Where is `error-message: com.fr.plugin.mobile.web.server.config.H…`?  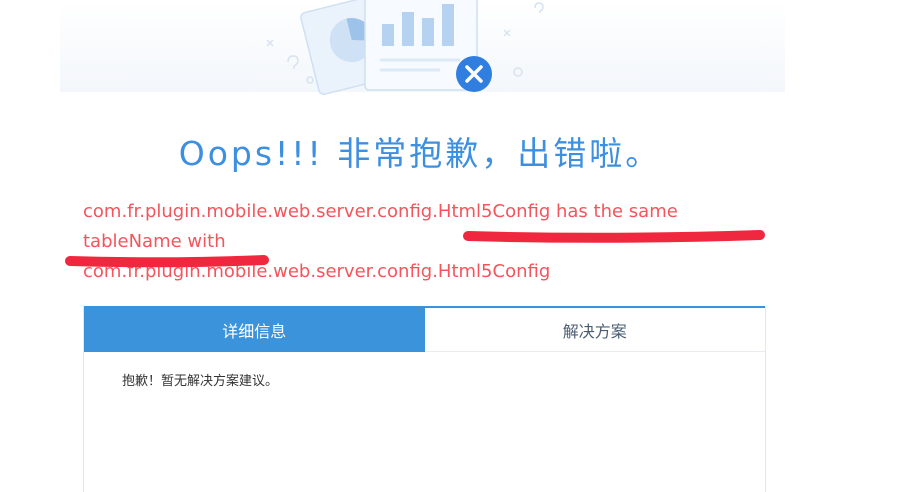
error-message: com.fr.plugin.mobile.web.server.config.H… is located at coordinates (428, 242).